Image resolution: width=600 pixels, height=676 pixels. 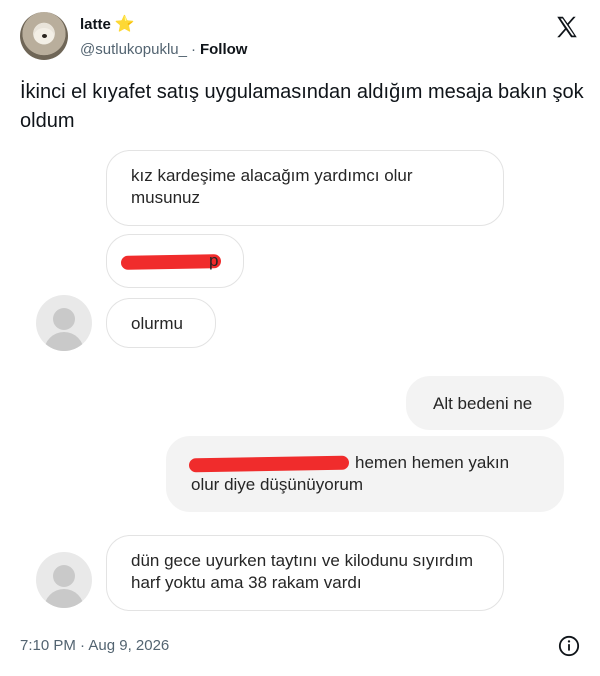 What do you see at coordinates (350, 473) in the screenshot?
I see `message-text-5: hemen hemen yakın olur diye düşünüyorum` at bounding box center [350, 473].